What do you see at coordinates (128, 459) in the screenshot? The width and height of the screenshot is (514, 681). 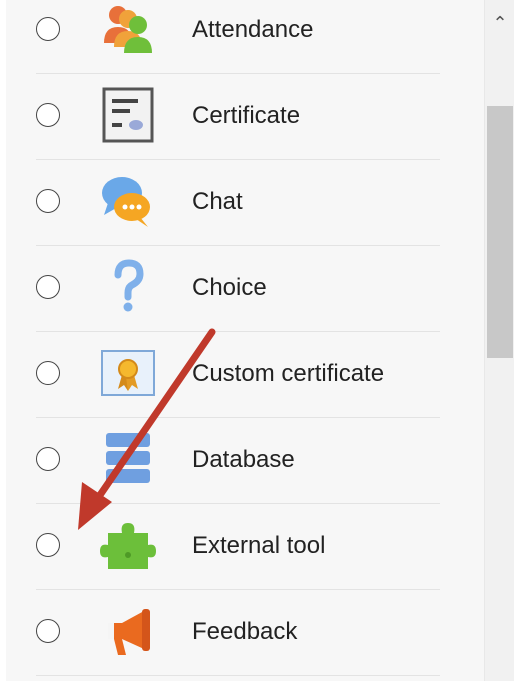 I see `database-icon` at bounding box center [128, 459].